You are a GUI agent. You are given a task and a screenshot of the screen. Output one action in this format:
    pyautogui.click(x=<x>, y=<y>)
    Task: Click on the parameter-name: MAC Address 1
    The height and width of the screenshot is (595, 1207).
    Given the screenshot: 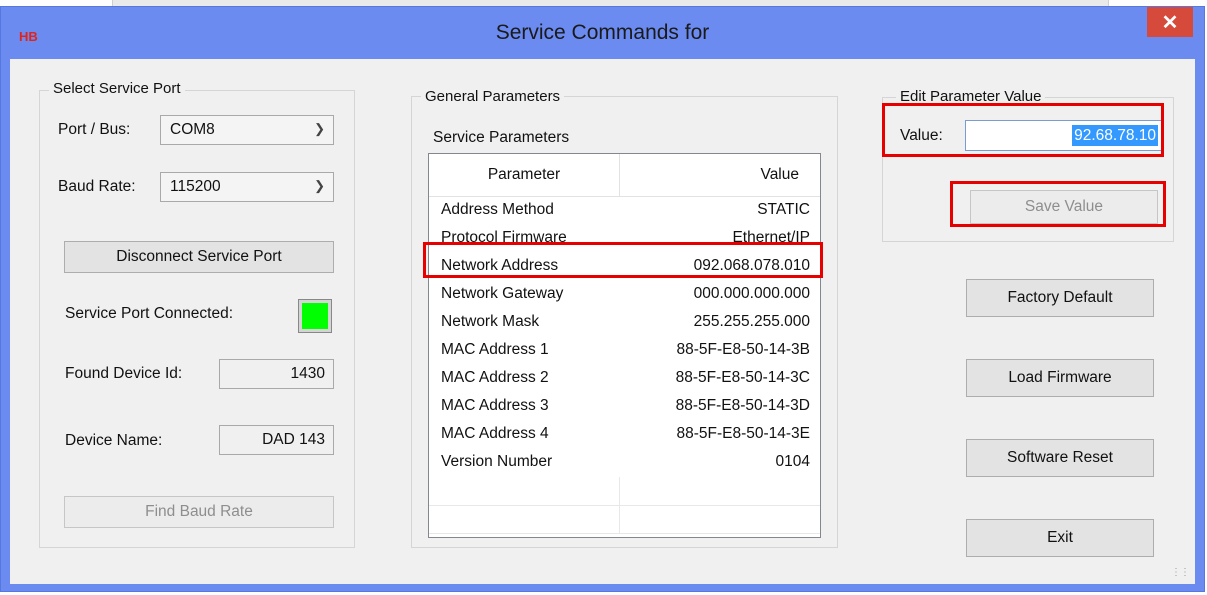 What is the action you would take?
    pyautogui.click(x=495, y=349)
    